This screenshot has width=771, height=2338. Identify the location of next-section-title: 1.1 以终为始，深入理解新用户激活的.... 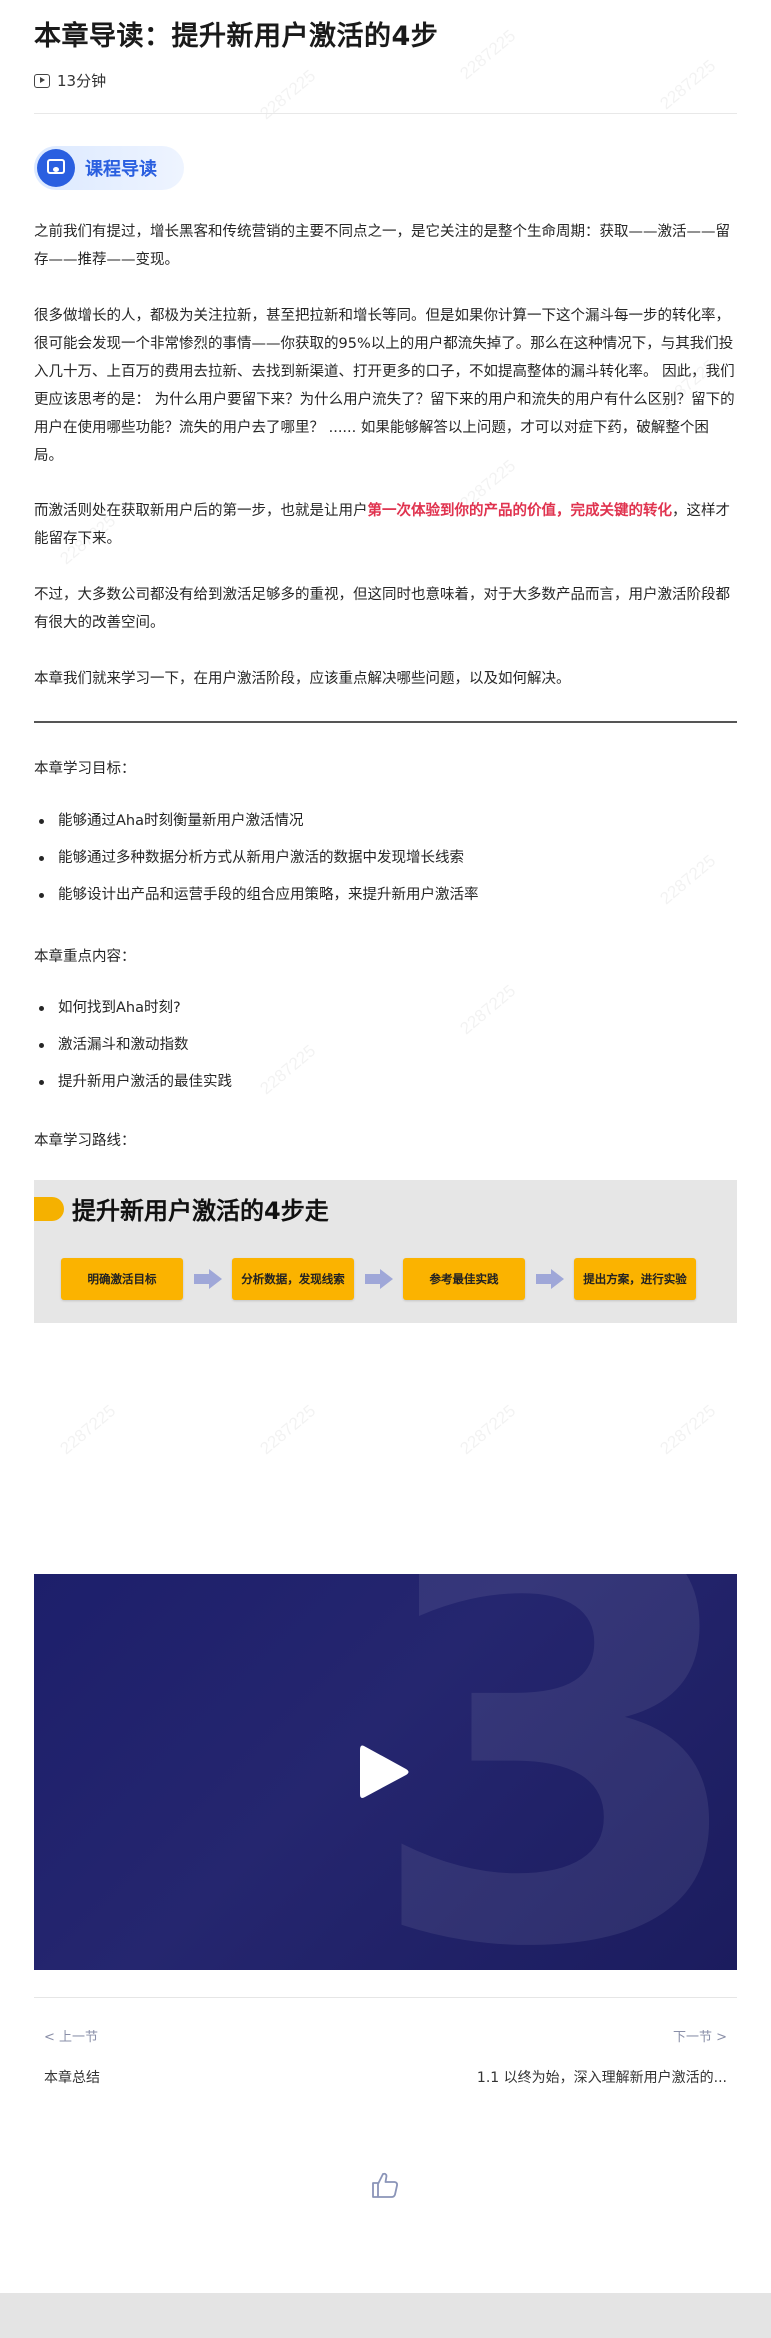
(577, 2077).